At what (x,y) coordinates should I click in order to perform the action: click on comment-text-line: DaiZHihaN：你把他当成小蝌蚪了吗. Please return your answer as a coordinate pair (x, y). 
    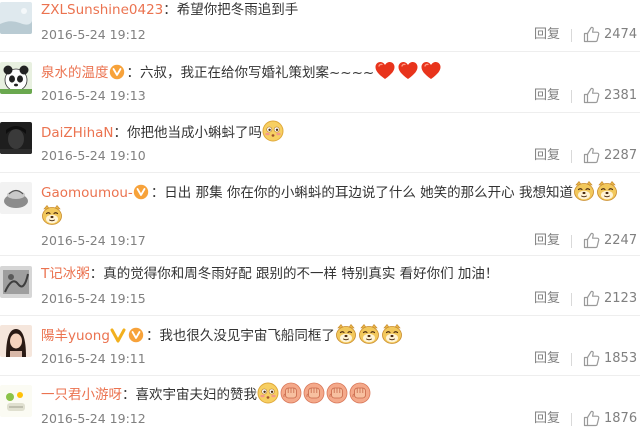
    Looking at the image, I should click on (163, 130).